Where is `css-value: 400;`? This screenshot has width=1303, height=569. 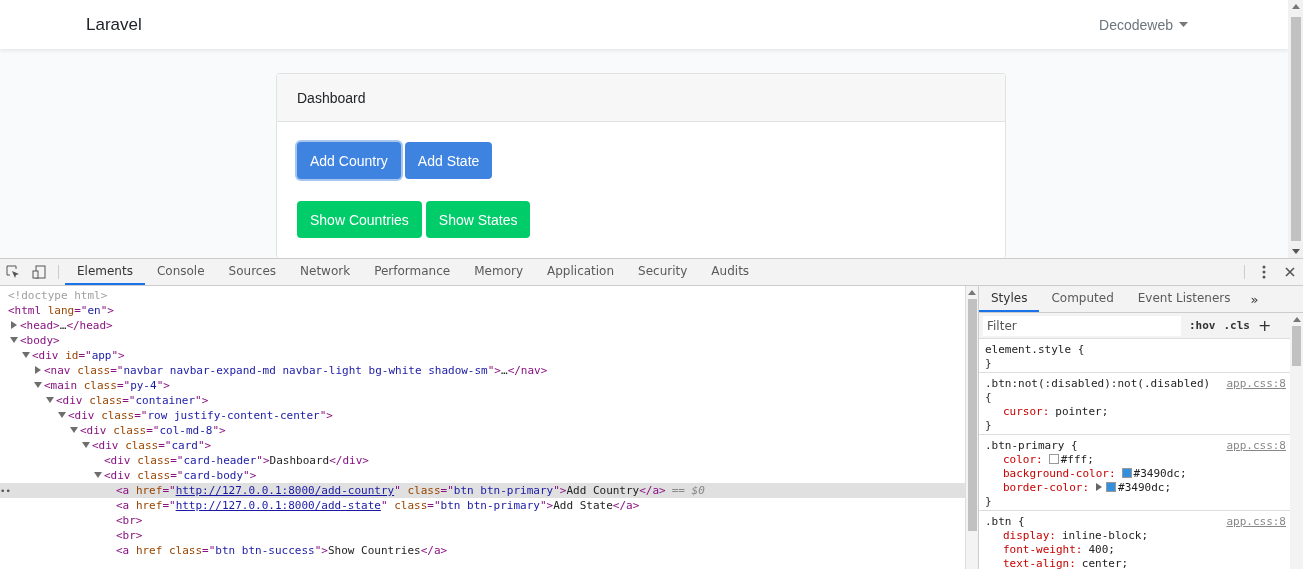 css-value: 400; is located at coordinates (1101, 549).